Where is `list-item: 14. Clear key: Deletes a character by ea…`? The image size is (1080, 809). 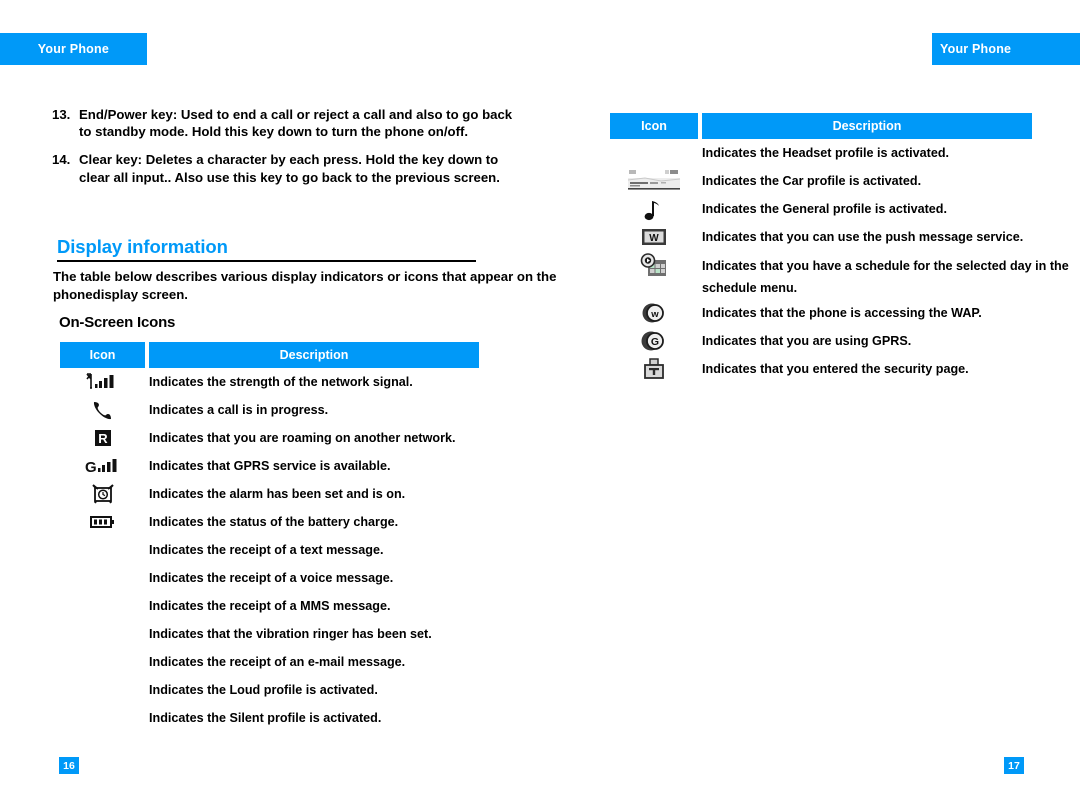
list-item: 14. Clear key: Deletes a character by ea… is located at coordinates (287, 168).